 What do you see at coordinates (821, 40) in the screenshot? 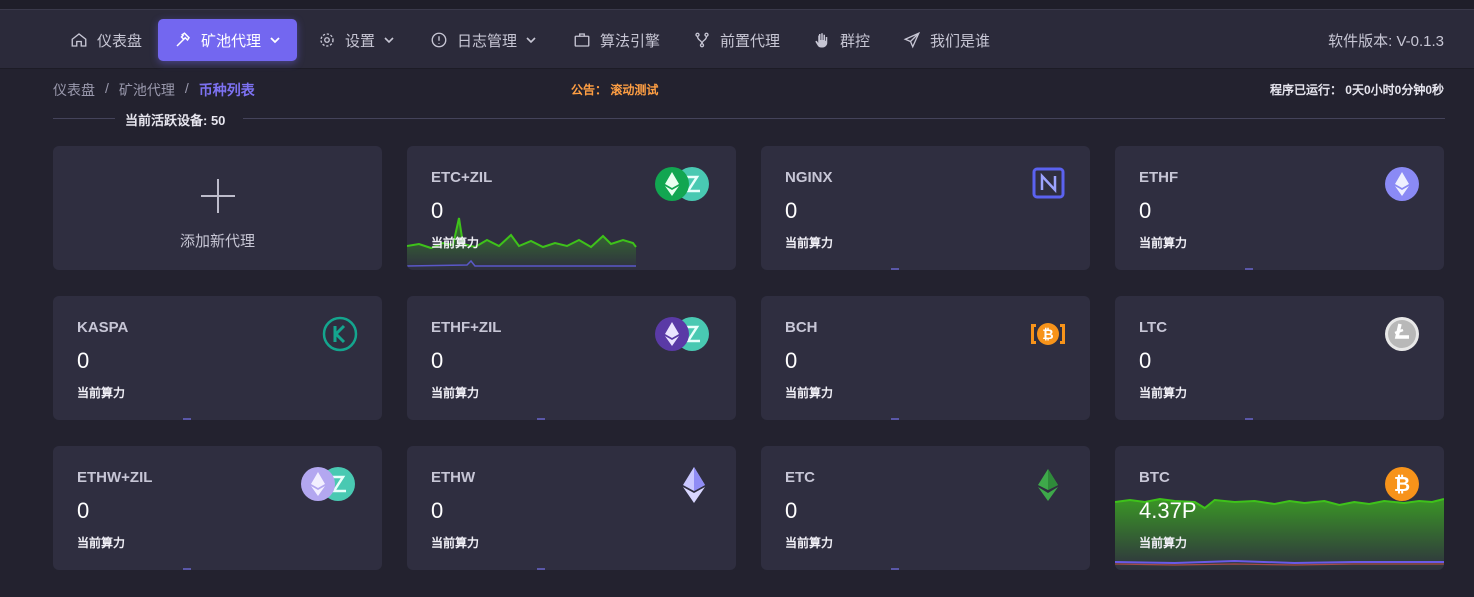
I see `hand-icon` at bounding box center [821, 40].